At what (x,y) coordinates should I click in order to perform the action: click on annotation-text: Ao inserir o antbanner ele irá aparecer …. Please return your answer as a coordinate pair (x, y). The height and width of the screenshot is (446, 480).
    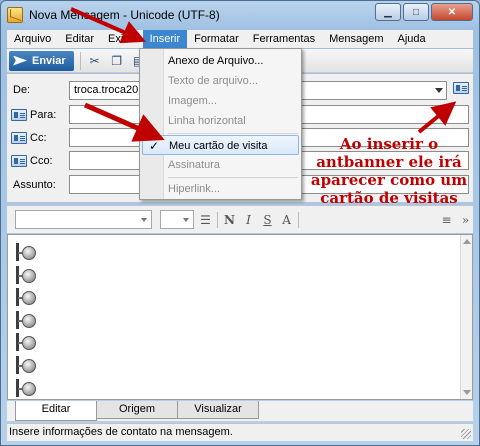
    Looking at the image, I should click on (389, 171).